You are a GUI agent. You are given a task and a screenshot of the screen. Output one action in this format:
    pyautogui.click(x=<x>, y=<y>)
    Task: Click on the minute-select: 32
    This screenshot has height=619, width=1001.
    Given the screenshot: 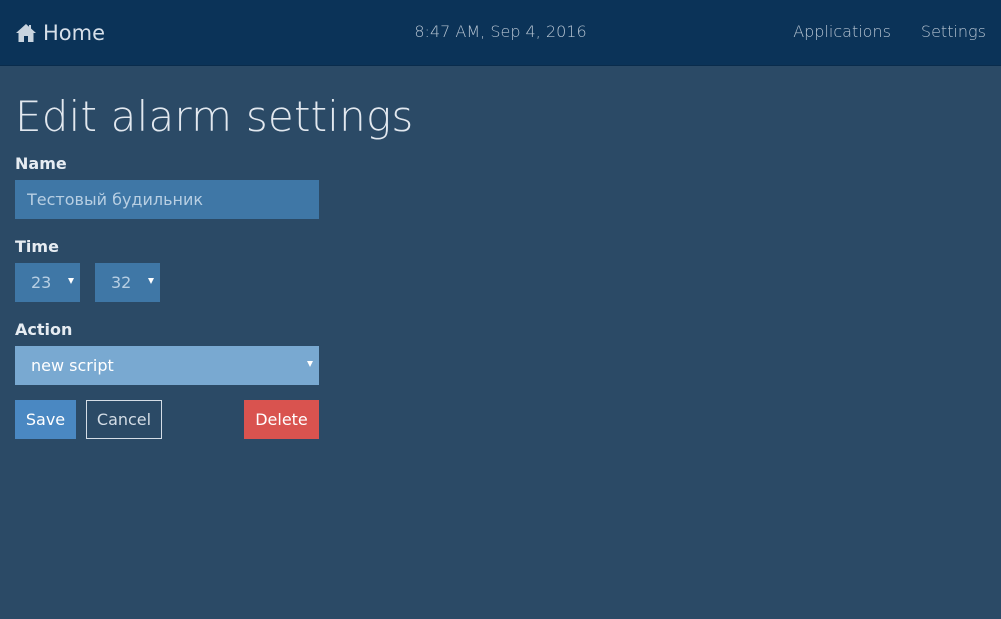 What is the action you would take?
    pyautogui.click(x=127, y=282)
    